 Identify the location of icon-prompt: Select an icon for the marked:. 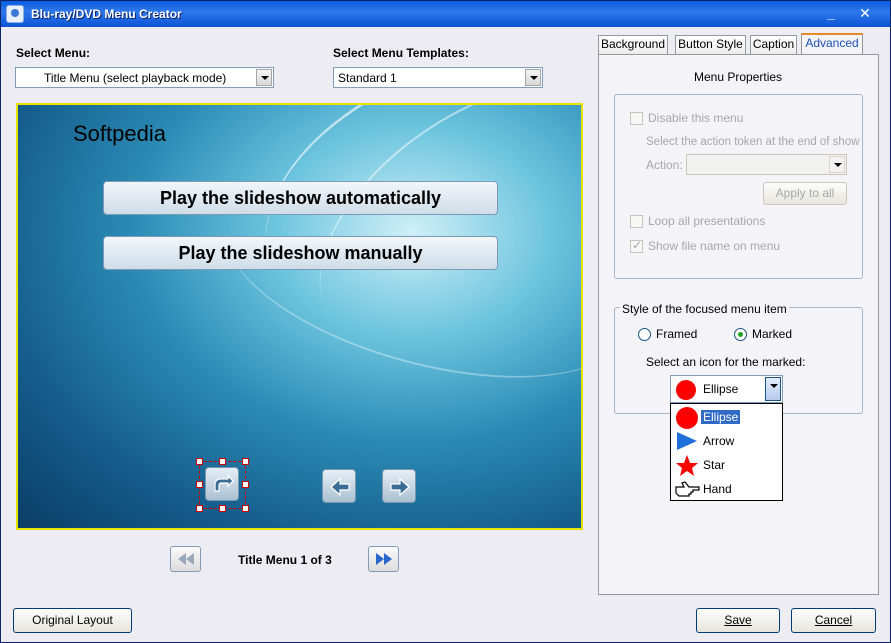
(726, 362).